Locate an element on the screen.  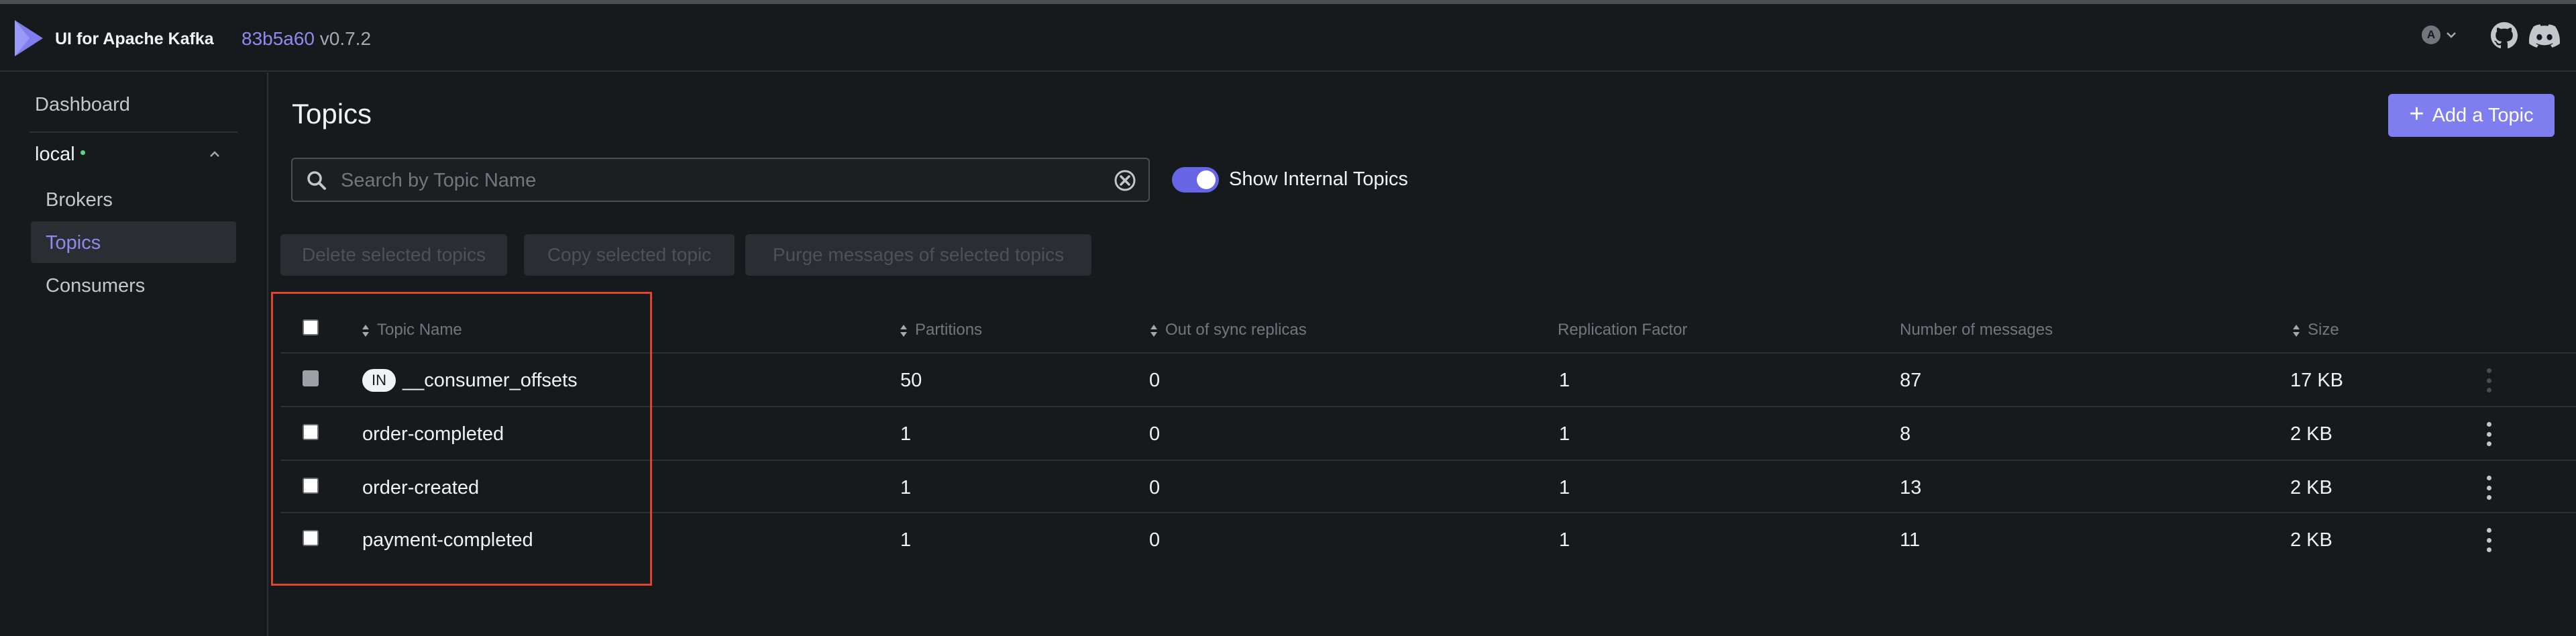
delete-selected-topics-button: Delete selected topics is located at coordinates (393, 255).